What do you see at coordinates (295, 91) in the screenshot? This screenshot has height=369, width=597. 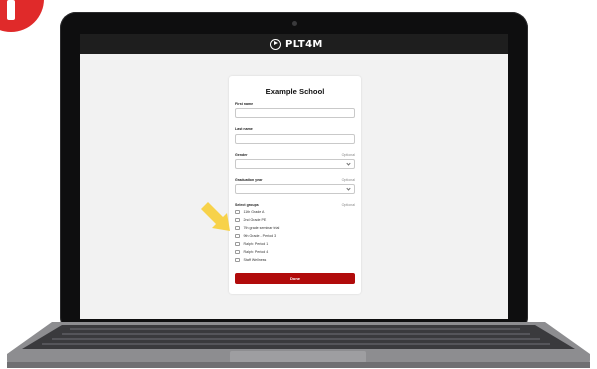 I see `page-title: Example School` at bounding box center [295, 91].